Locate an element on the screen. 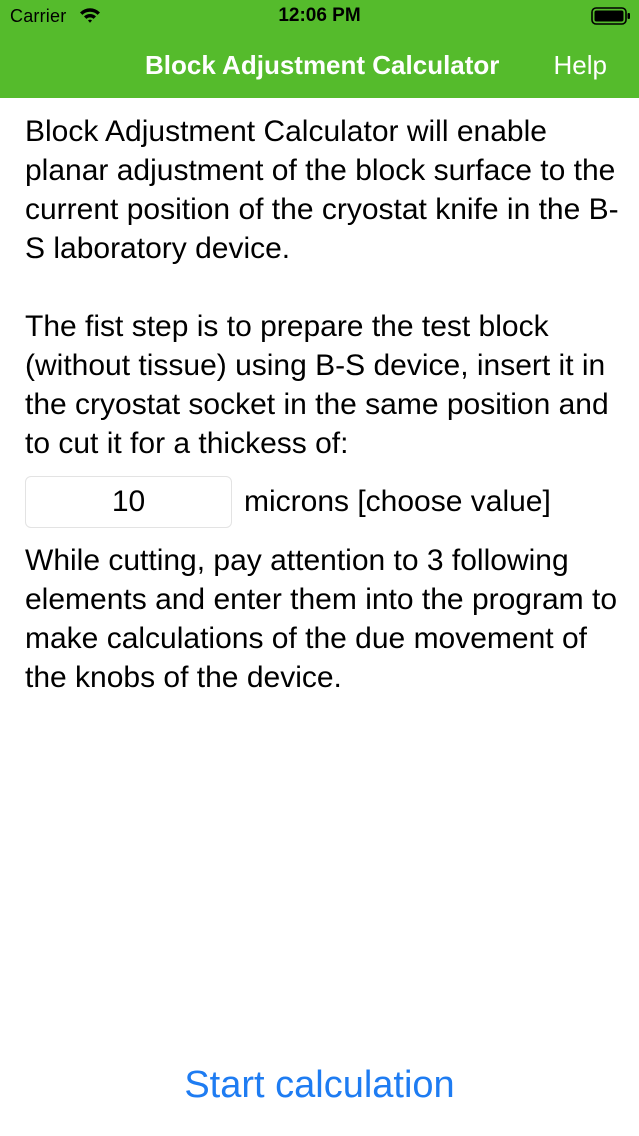 This screenshot has height=1136, width=639. status-bar: Carrier 12:06 PM is located at coordinates (319, 17).